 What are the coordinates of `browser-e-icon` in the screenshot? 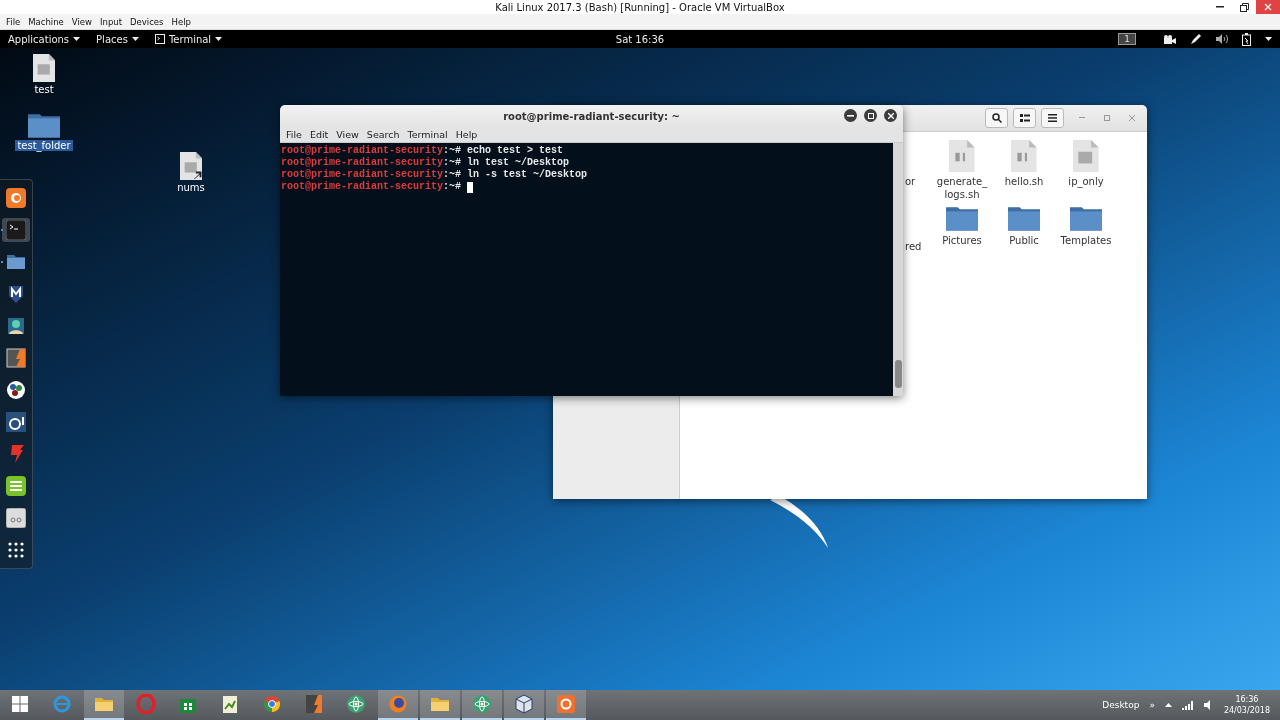 It's located at (62, 704).